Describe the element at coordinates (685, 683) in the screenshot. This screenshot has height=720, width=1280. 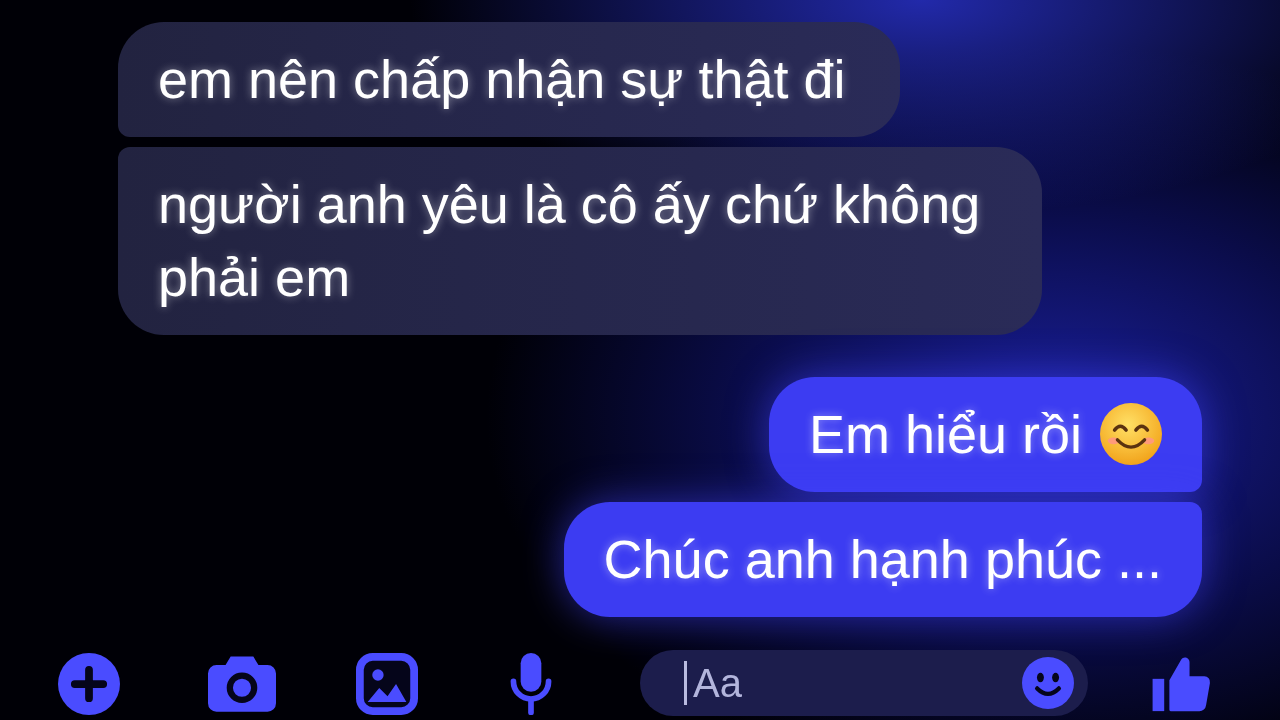
I see `text-cursor` at that location.